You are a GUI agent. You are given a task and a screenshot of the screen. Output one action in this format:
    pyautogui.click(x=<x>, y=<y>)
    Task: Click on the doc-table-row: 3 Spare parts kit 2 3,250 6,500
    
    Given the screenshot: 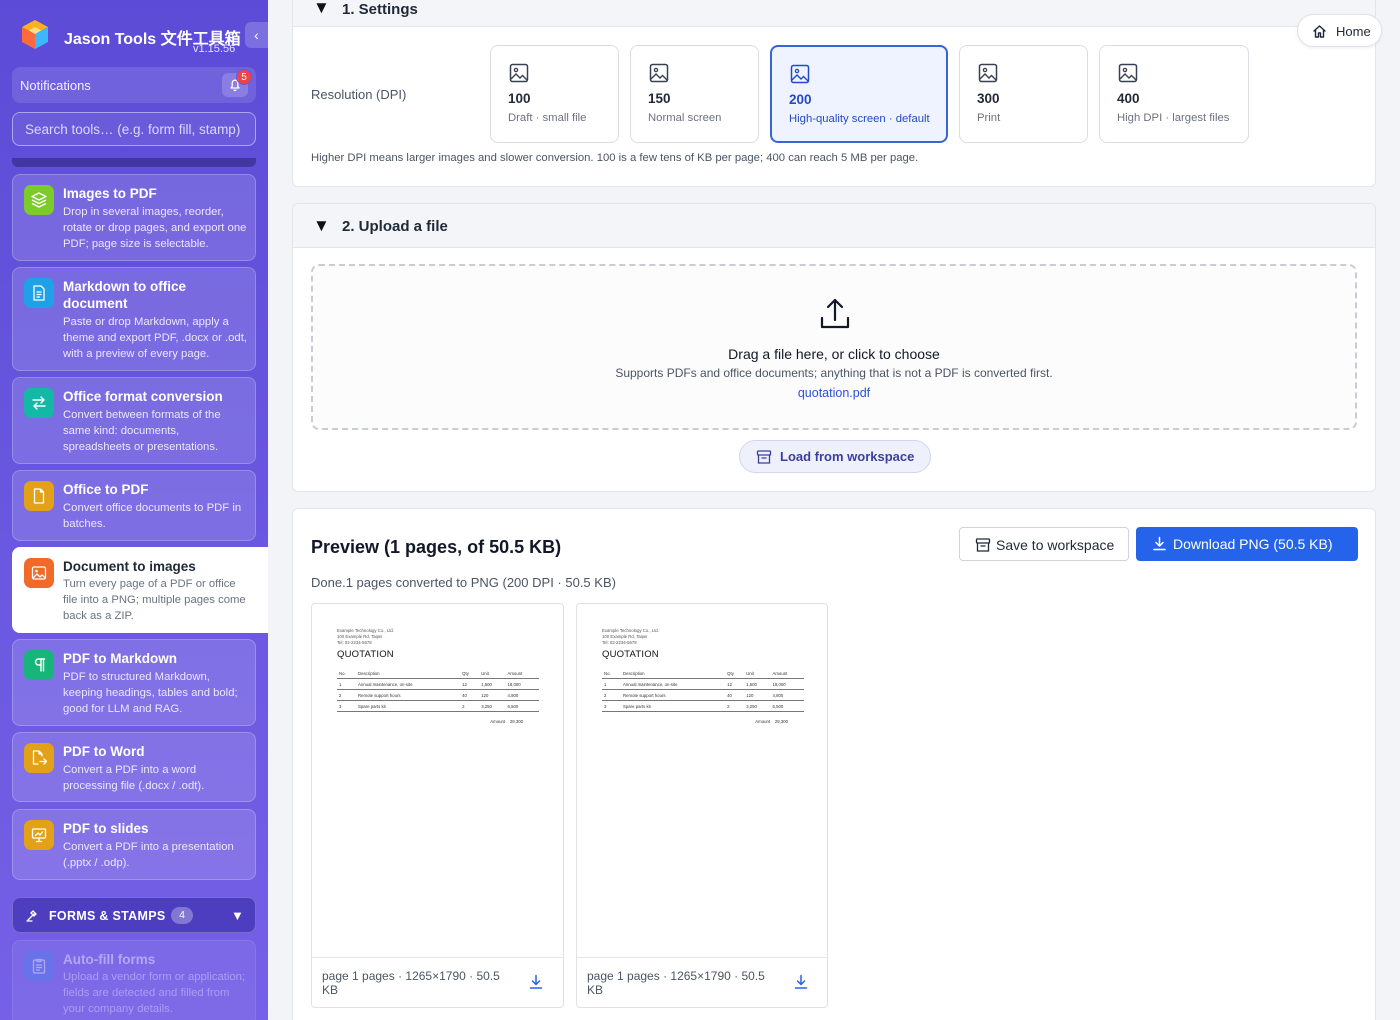 What is the action you would take?
    pyautogui.click(x=703, y=706)
    